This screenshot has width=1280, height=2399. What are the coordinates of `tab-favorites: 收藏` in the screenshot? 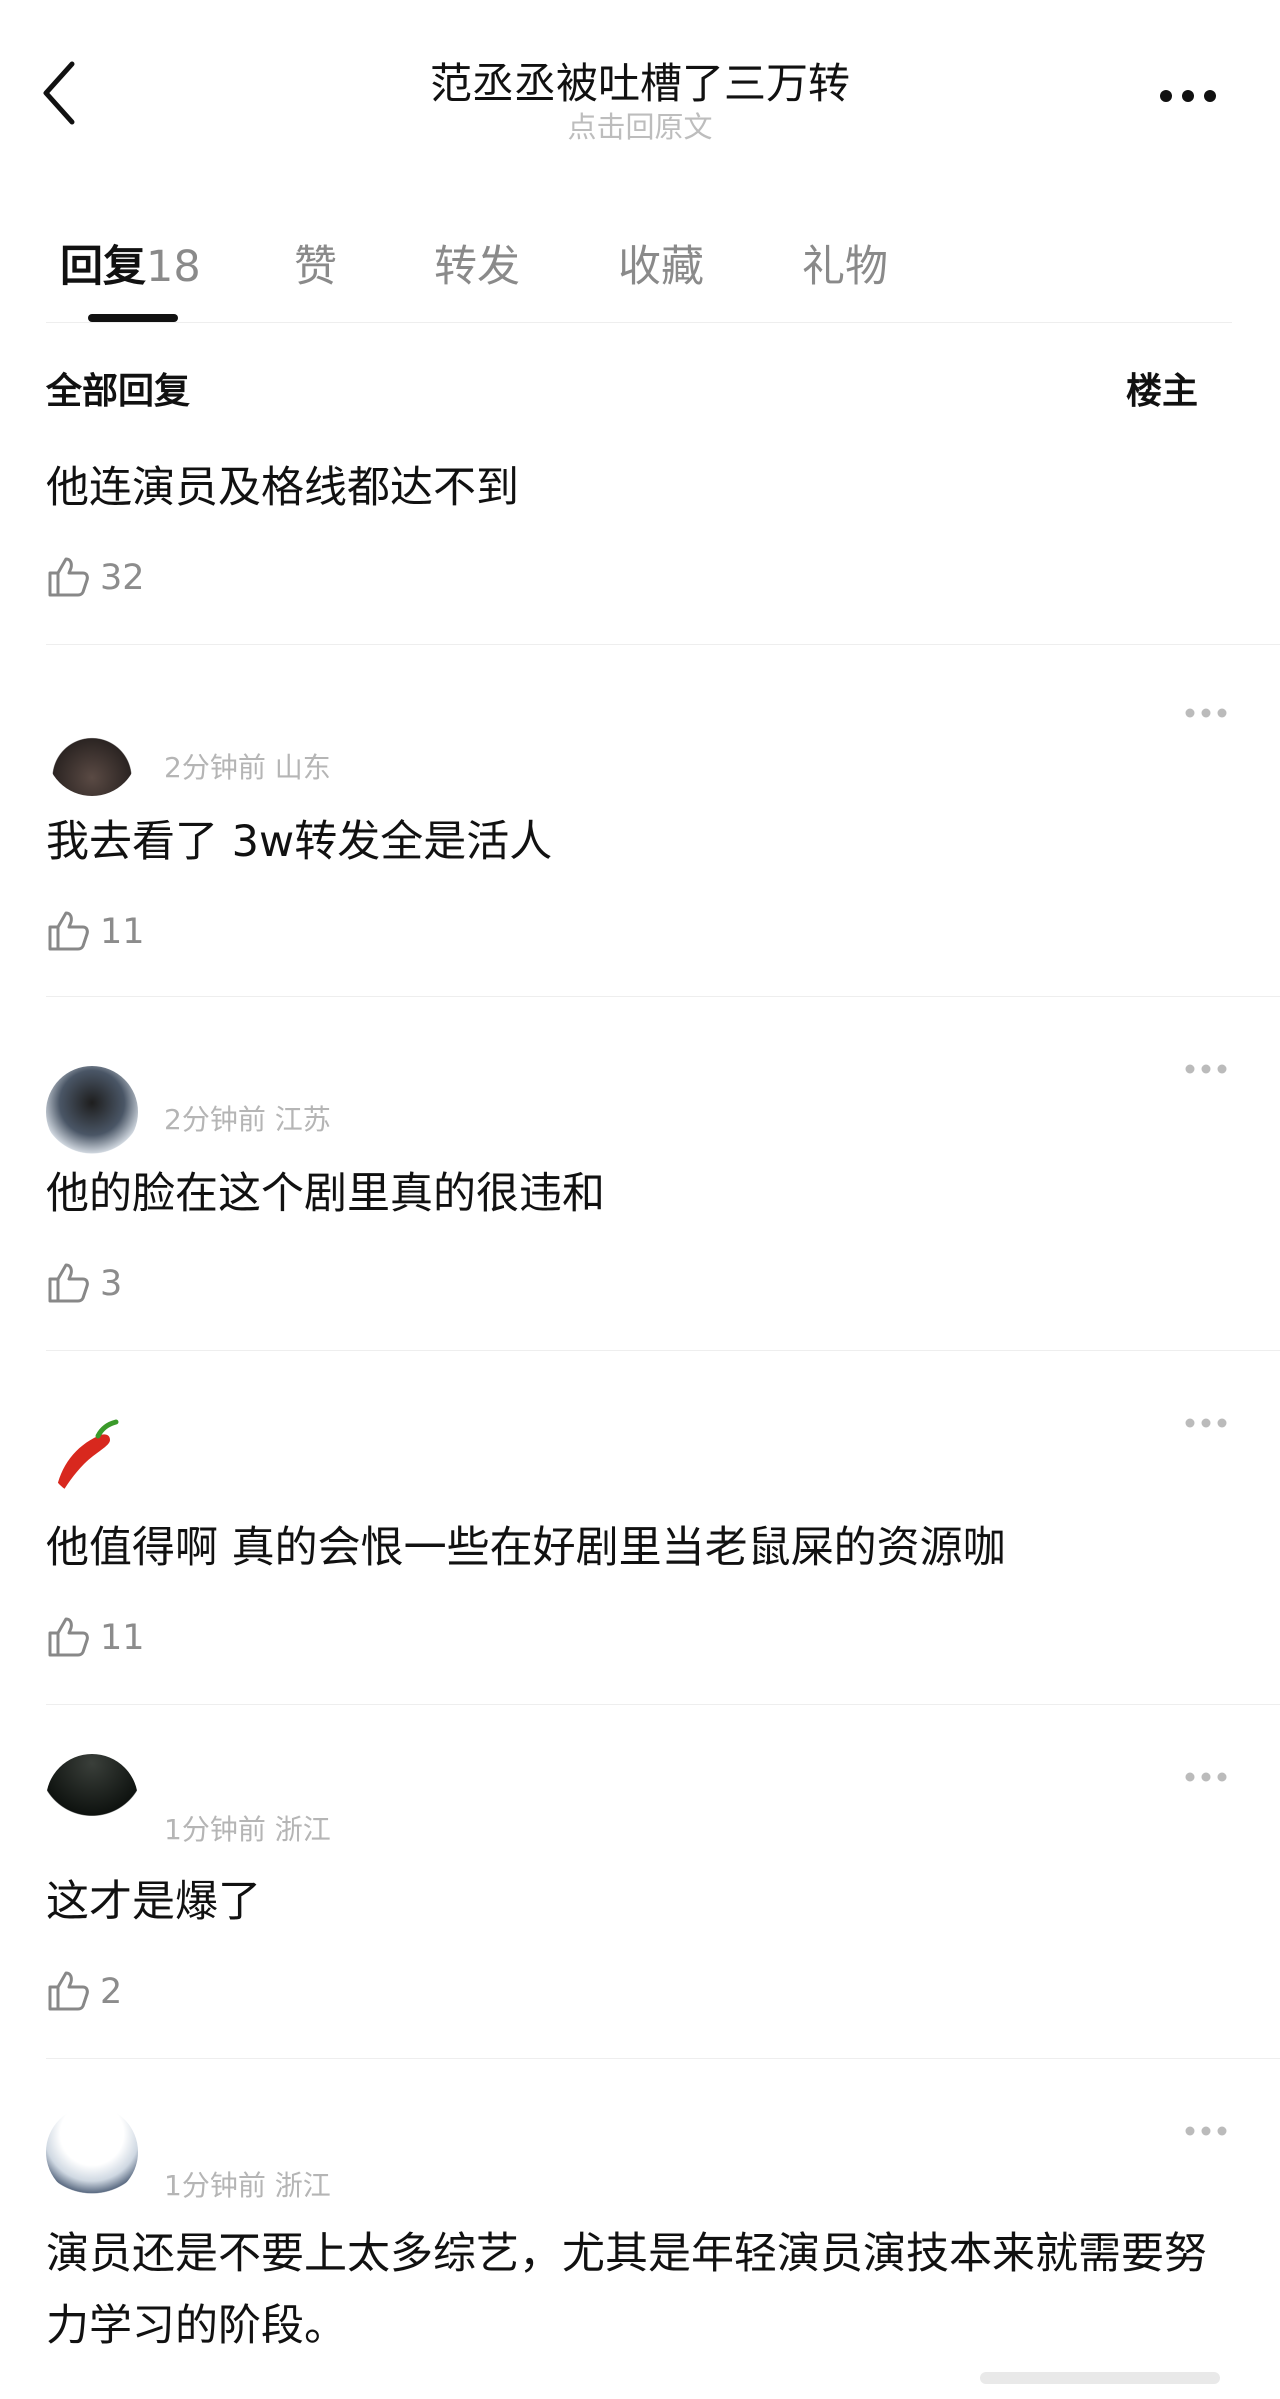 It's located at (661, 263).